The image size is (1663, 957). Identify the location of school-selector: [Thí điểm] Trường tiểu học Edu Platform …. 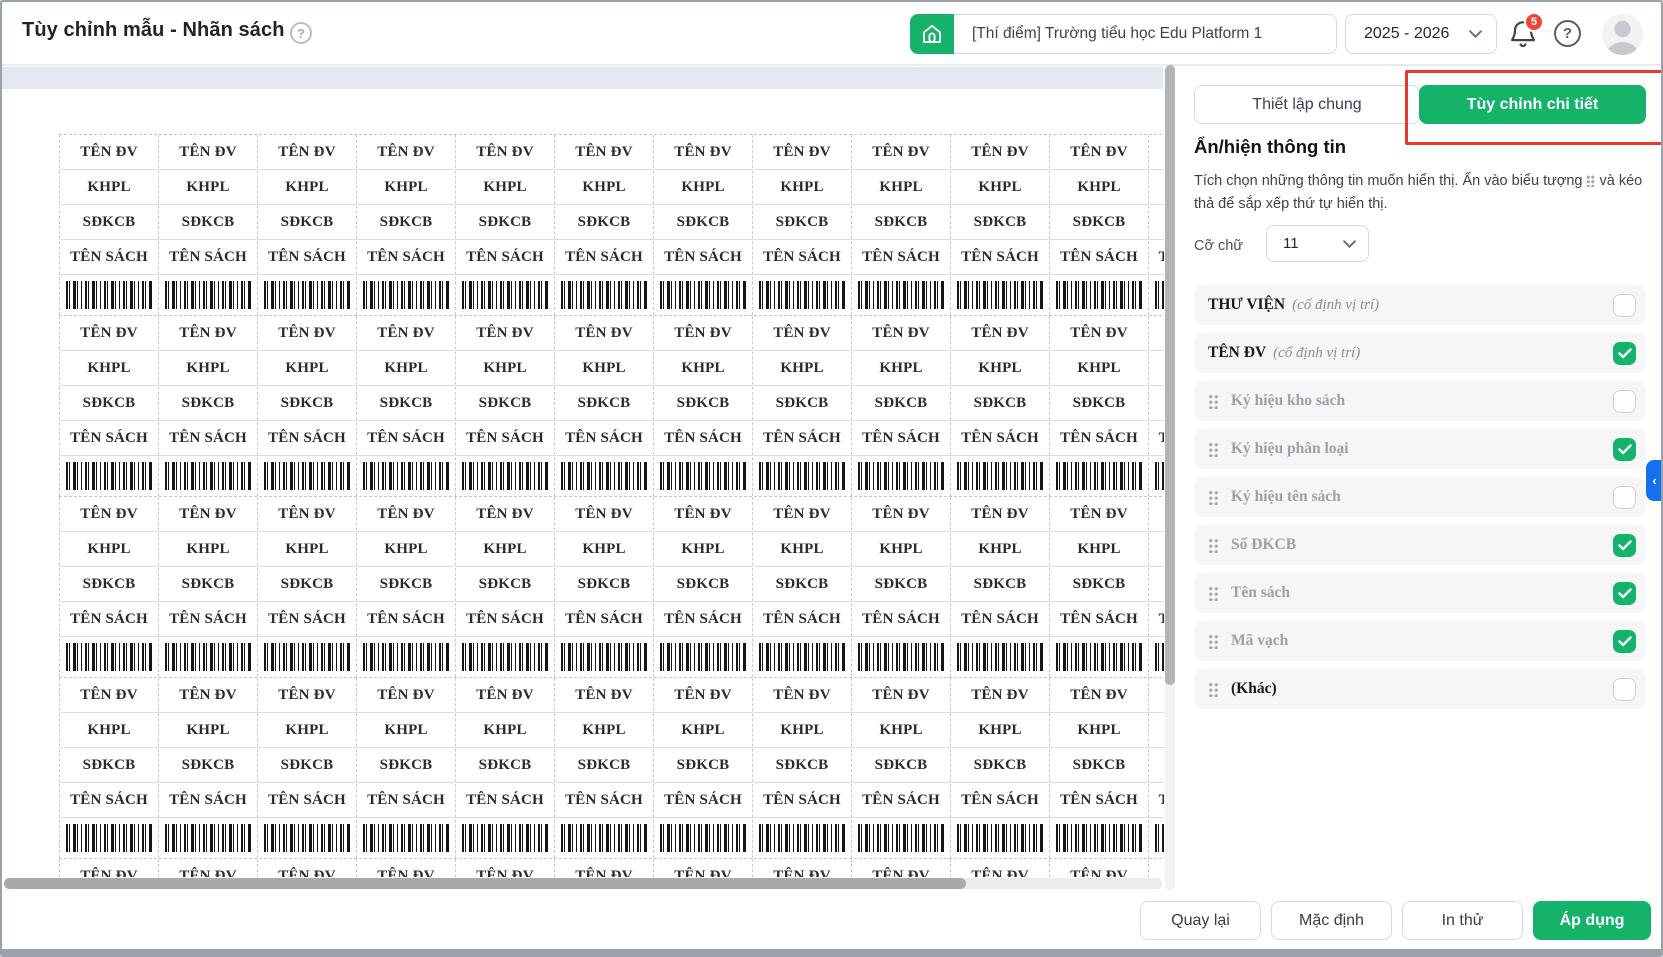
(1145, 34).